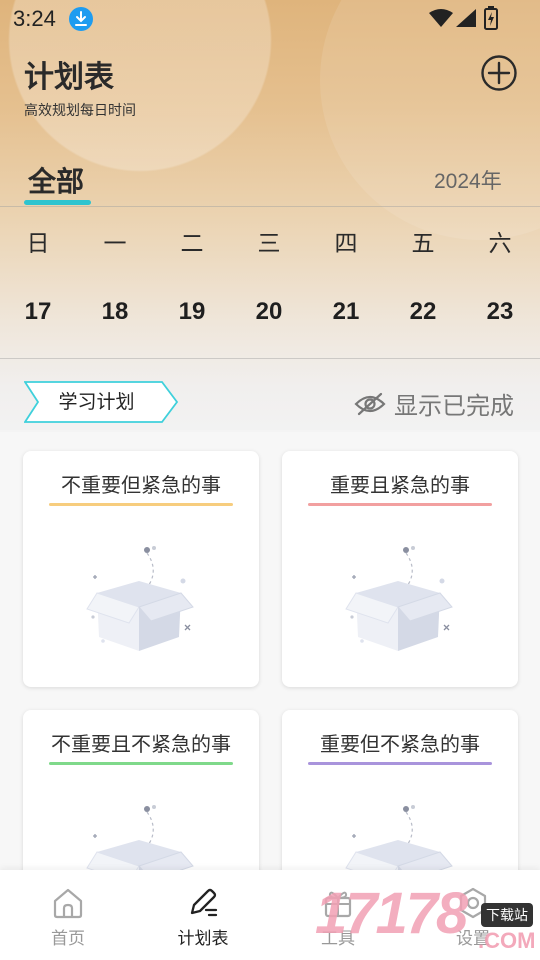 The image size is (540, 960). What do you see at coordinates (507, 940) in the screenshot?
I see `watermark-suffix: .COM` at bounding box center [507, 940].